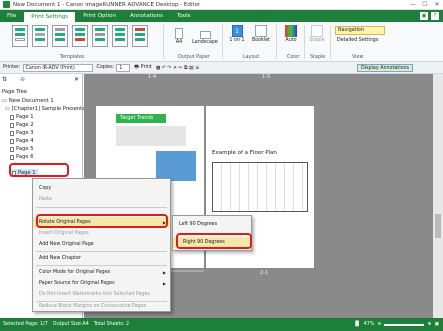 The image size is (443, 331). What do you see at coordinates (48, 109) in the screenshot?
I see `tree-chapter: ▭ [Chapter1] Sample Presentatio` at bounding box center [48, 109].